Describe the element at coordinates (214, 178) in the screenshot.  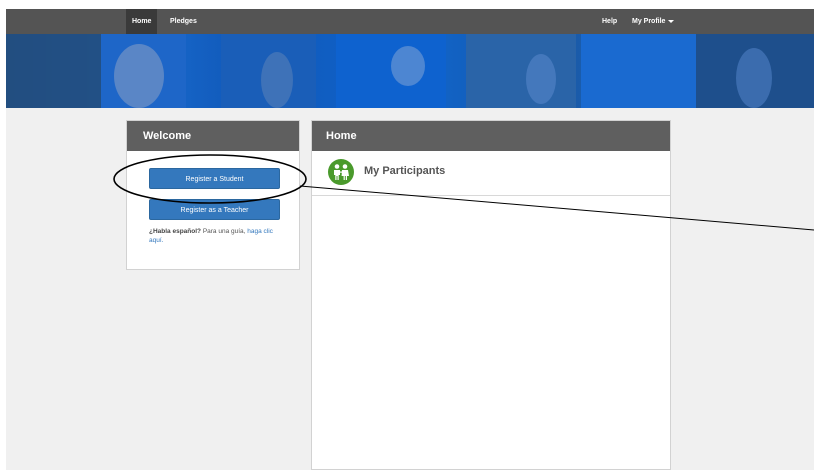
I see `register-student-button: Register a Student` at that location.